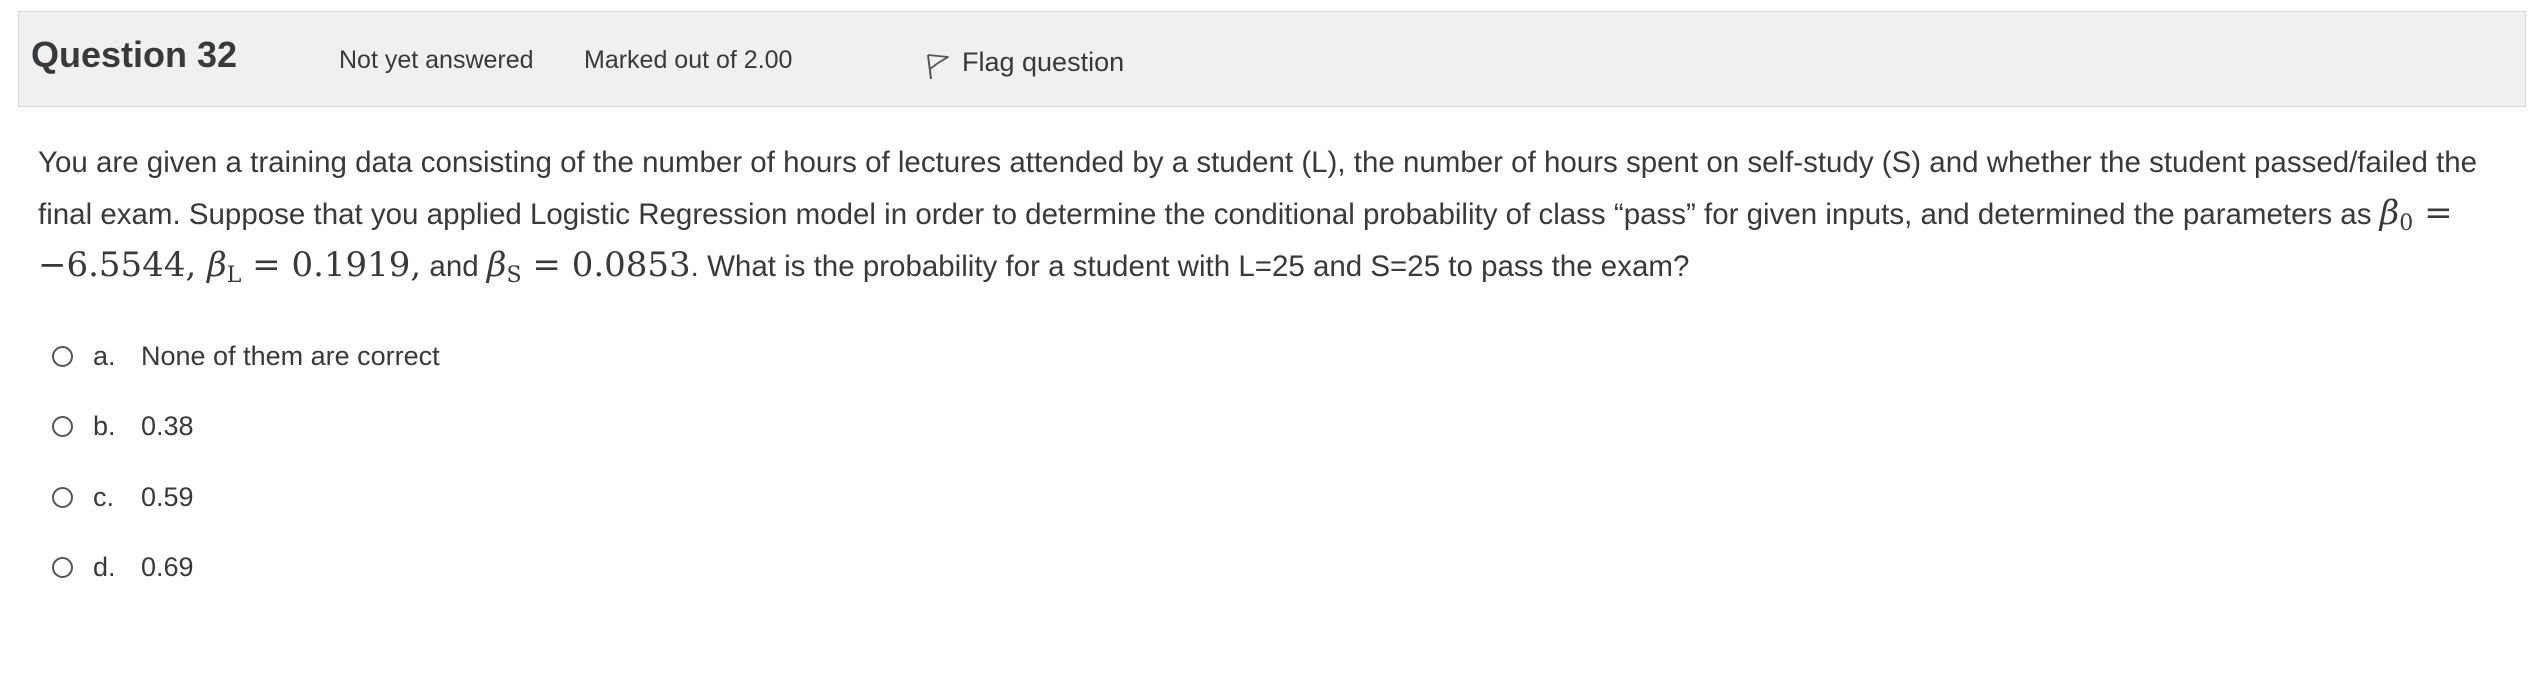 Image resolution: width=2542 pixels, height=678 pixels. Describe the element at coordinates (123, 497) in the screenshot. I see `answer-option-c: c. 0.59` at that location.